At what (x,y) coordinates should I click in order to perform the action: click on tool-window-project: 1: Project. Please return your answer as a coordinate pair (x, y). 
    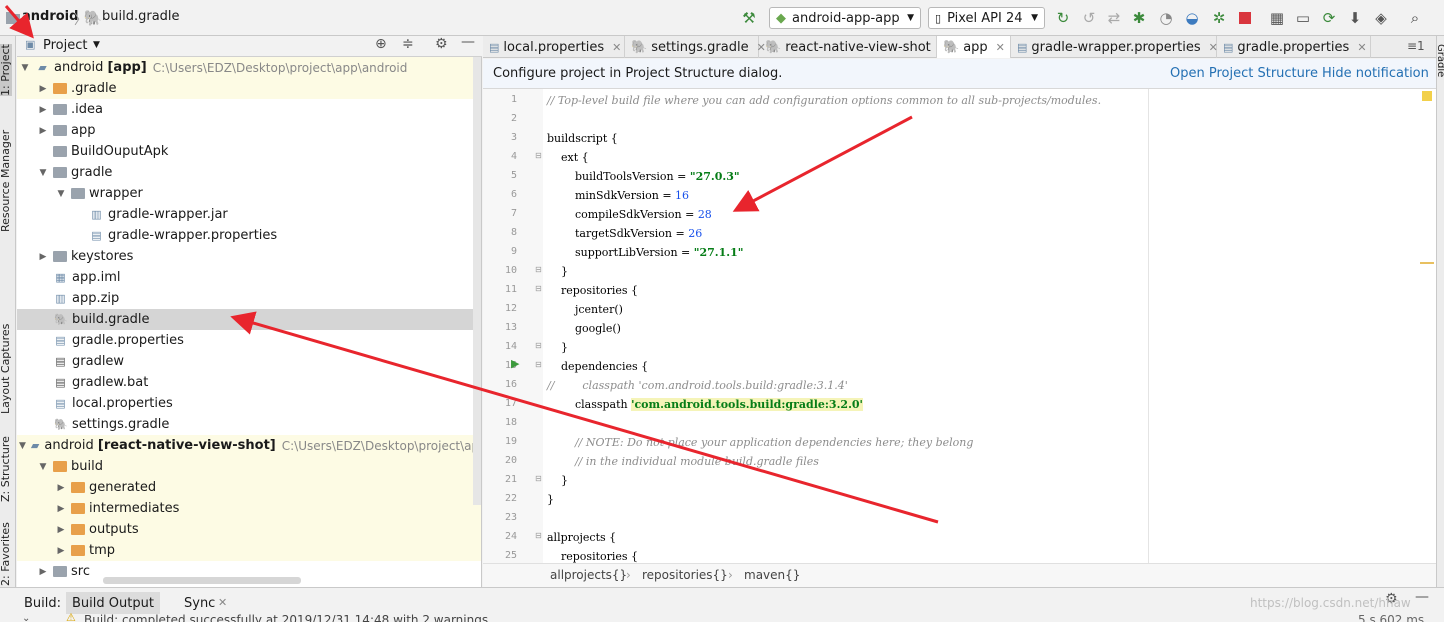
    Looking at the image, I should click on (6, 70).